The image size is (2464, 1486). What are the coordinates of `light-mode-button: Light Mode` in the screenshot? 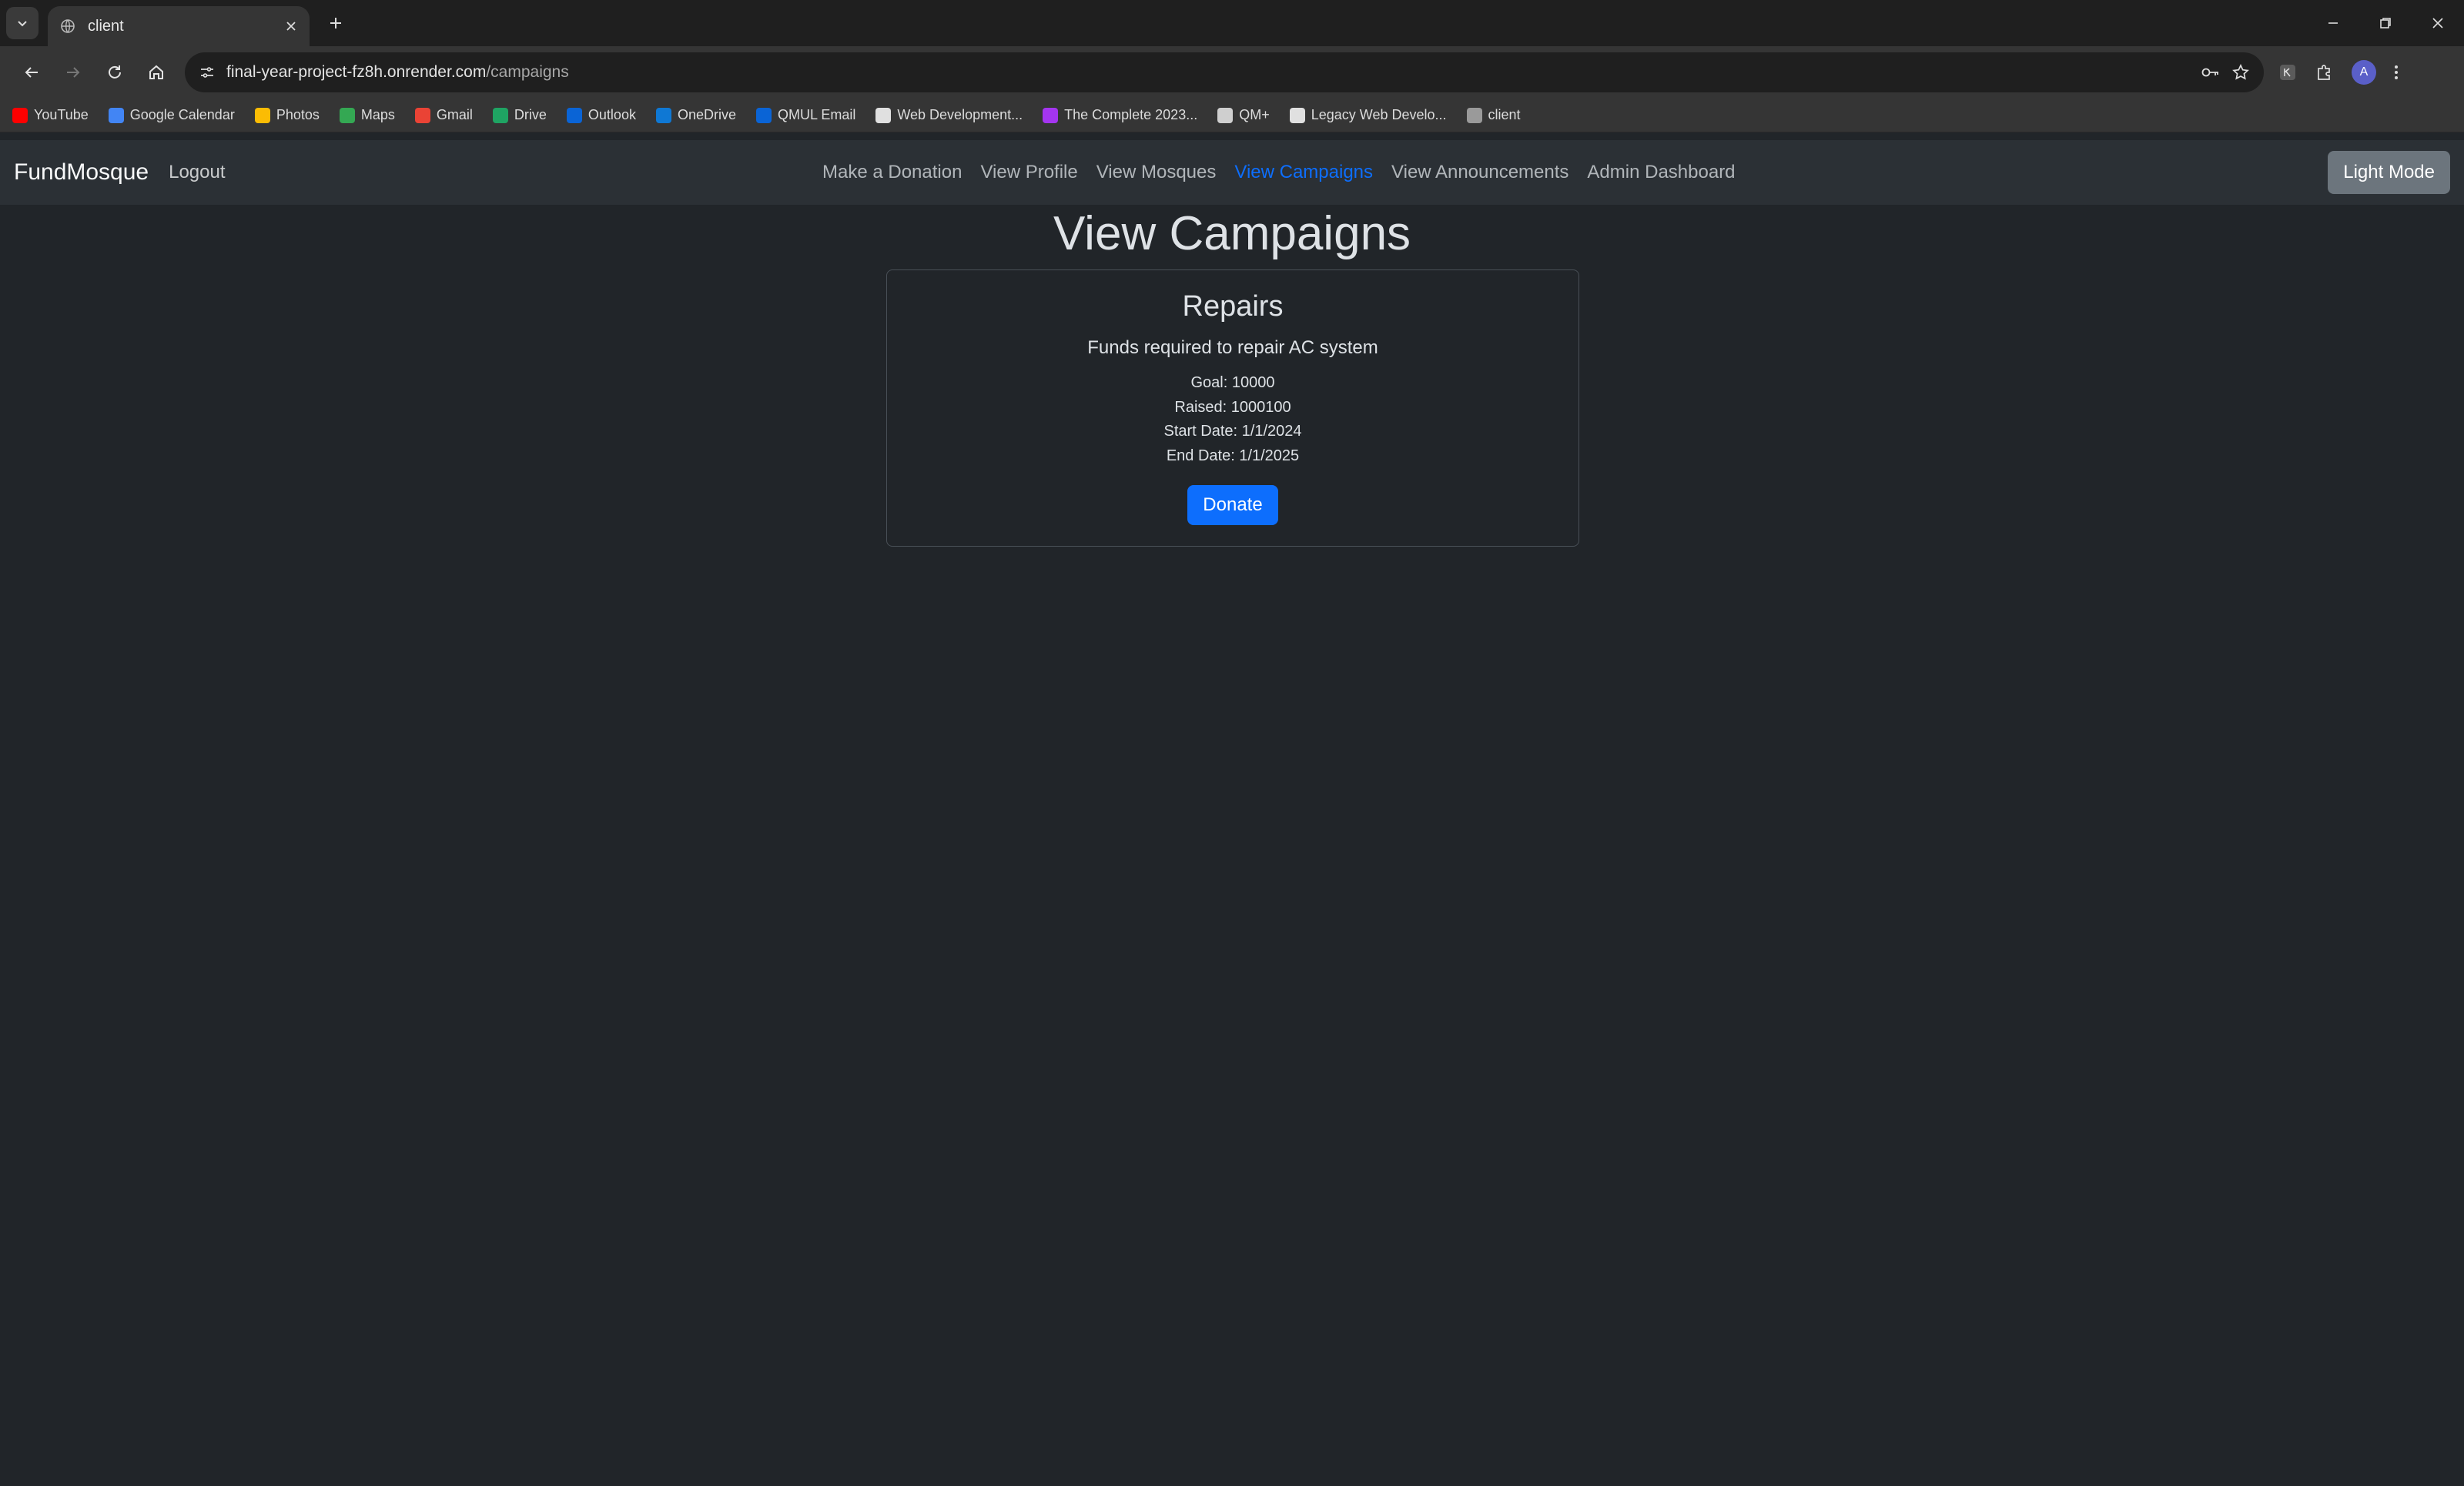 It's located at (2389, 172).